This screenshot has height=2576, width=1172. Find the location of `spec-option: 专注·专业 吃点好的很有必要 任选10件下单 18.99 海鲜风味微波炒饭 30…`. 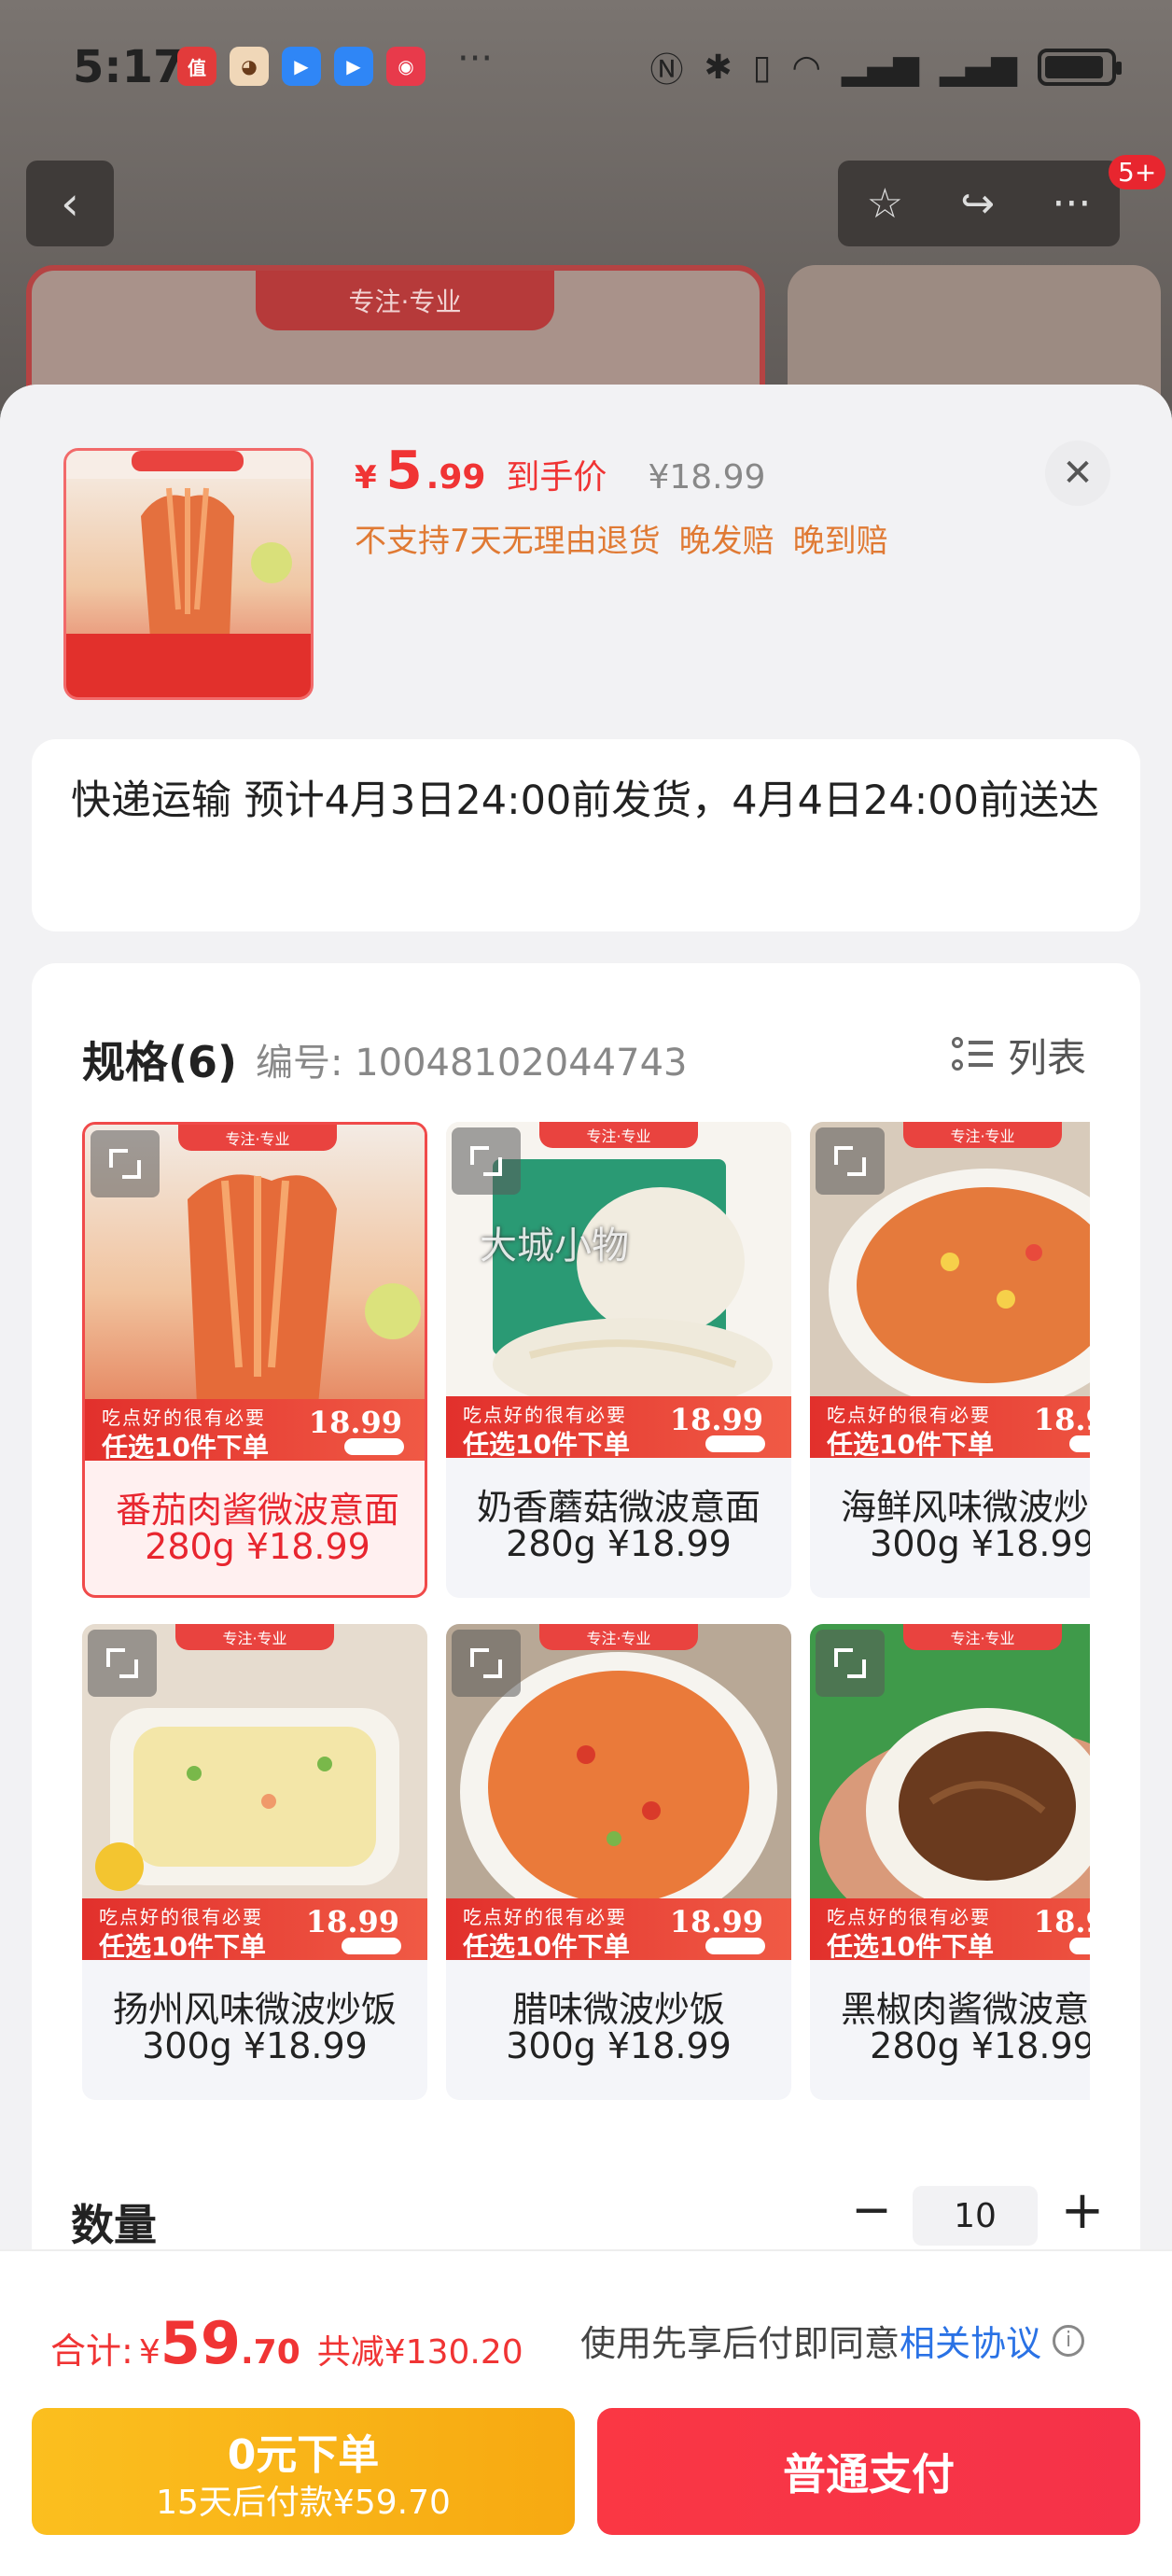

spec-option: 专注·专业 吃点好的很有必要 任选10件下单 18.99 海鲜风味微波炒饭 30… is located at coordinates (950, 1360).